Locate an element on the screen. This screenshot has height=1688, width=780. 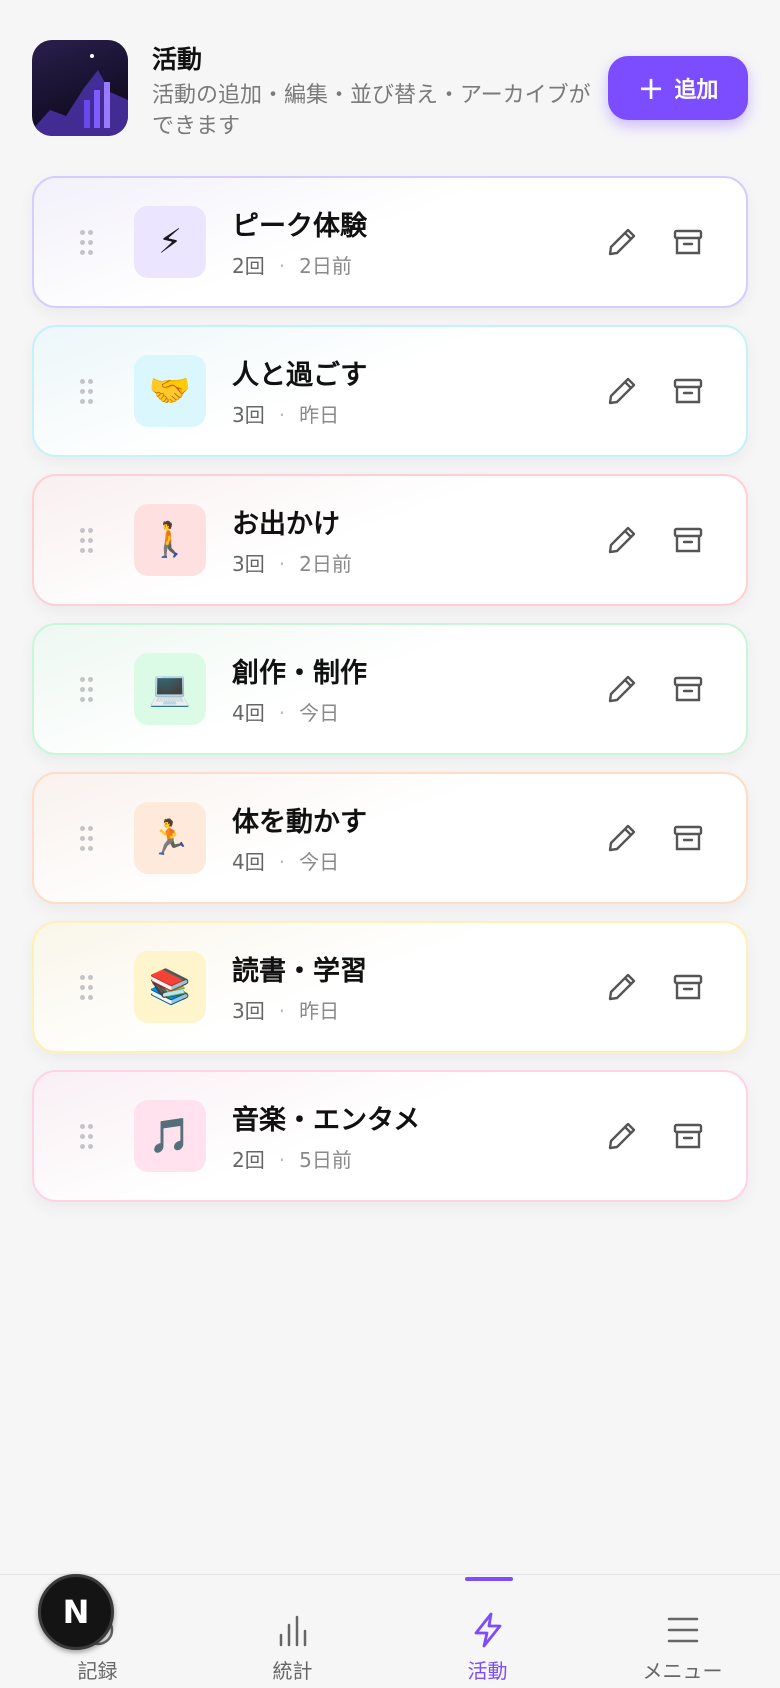
activity-meta: 2回 · 5日前 is located at coordinates (292, 1158).